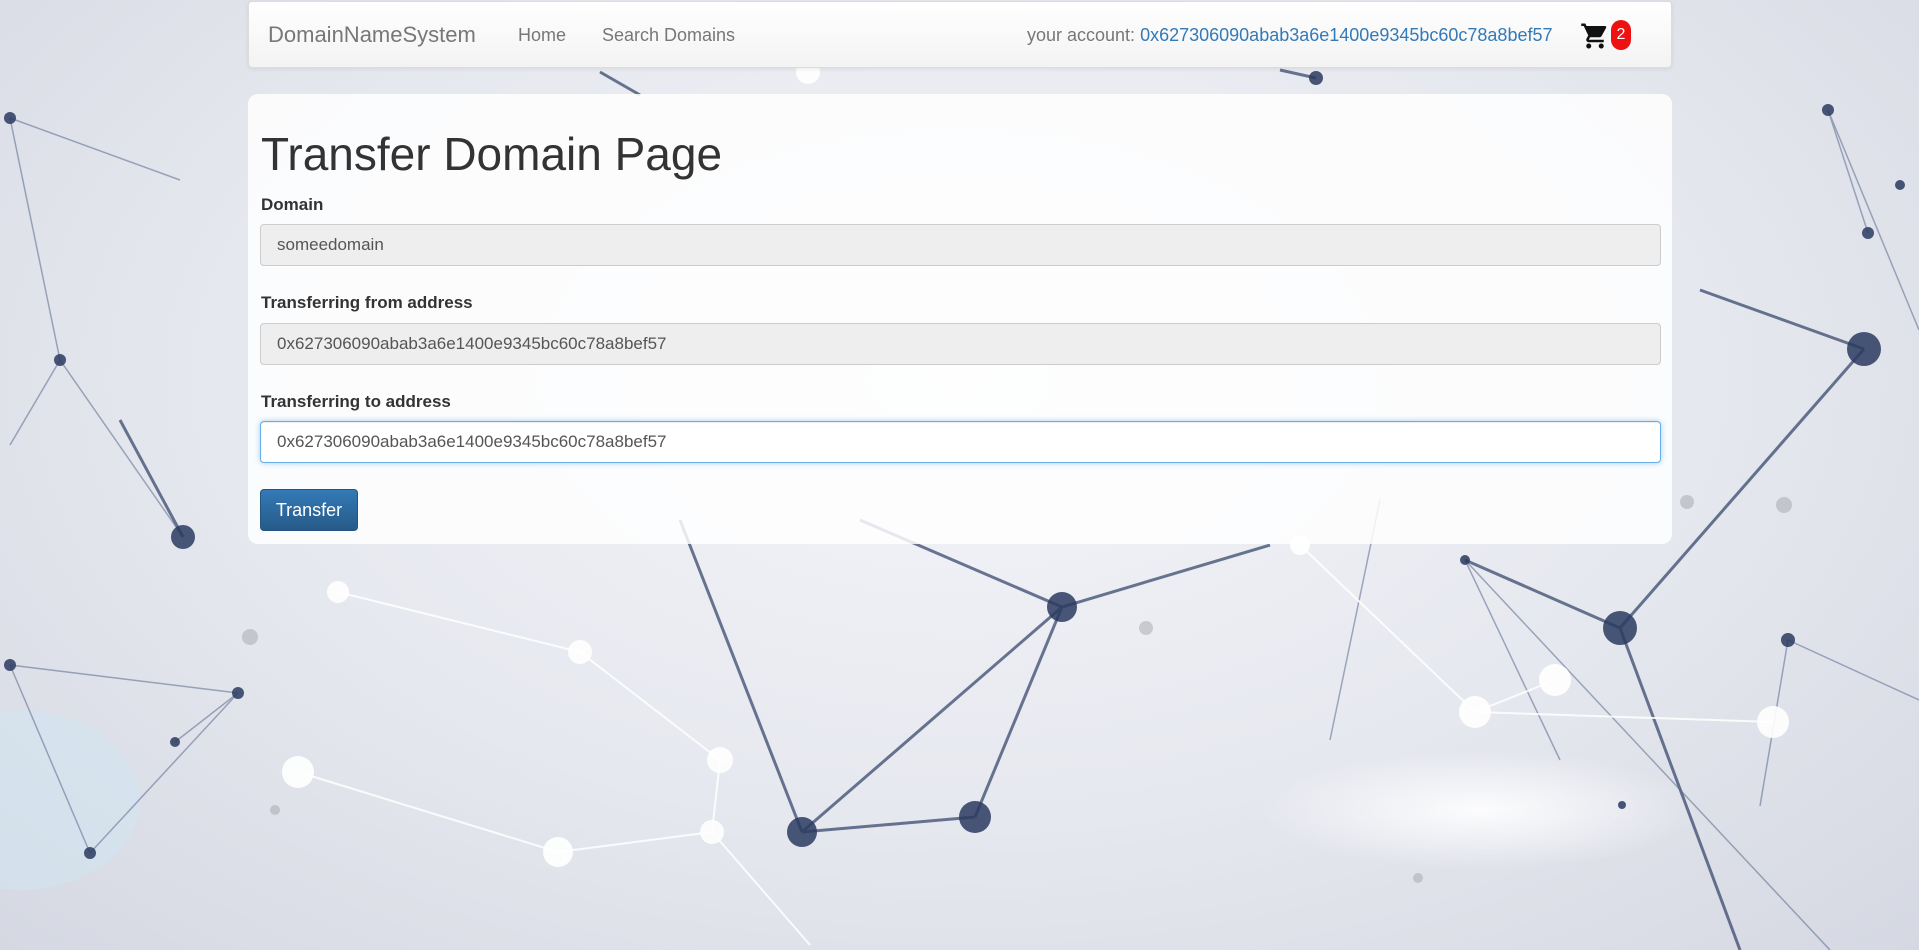 The width and height of the screenshot is (1919, 950). I want to click on domain-label: Domain, so click(292, 204).